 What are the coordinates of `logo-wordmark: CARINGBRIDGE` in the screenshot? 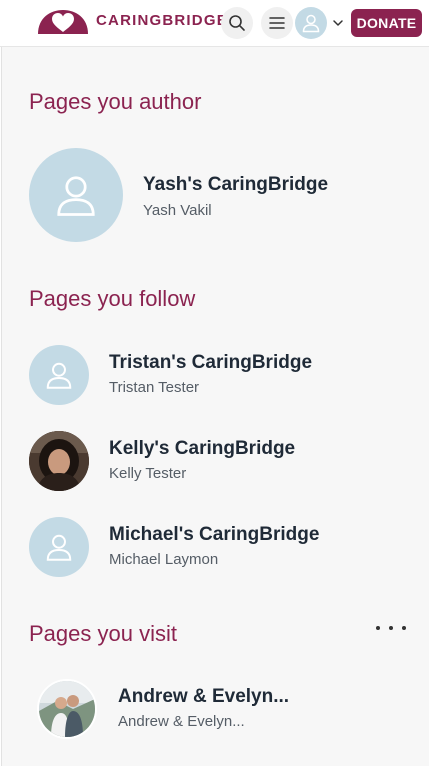 It's located at (162, 20).